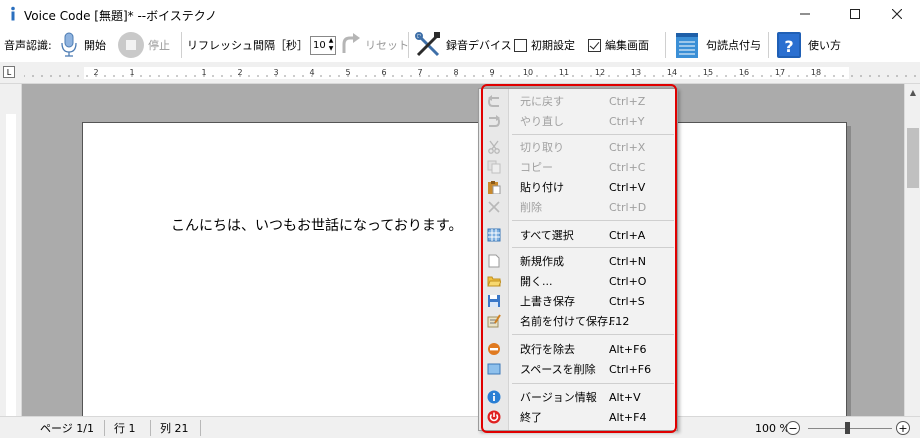 This screenshot has height=438, width=920. What do you see at coordinates (789, 45) in the screenshot?
I see `help-book-icon: ?` at bounding box center [789, 45].